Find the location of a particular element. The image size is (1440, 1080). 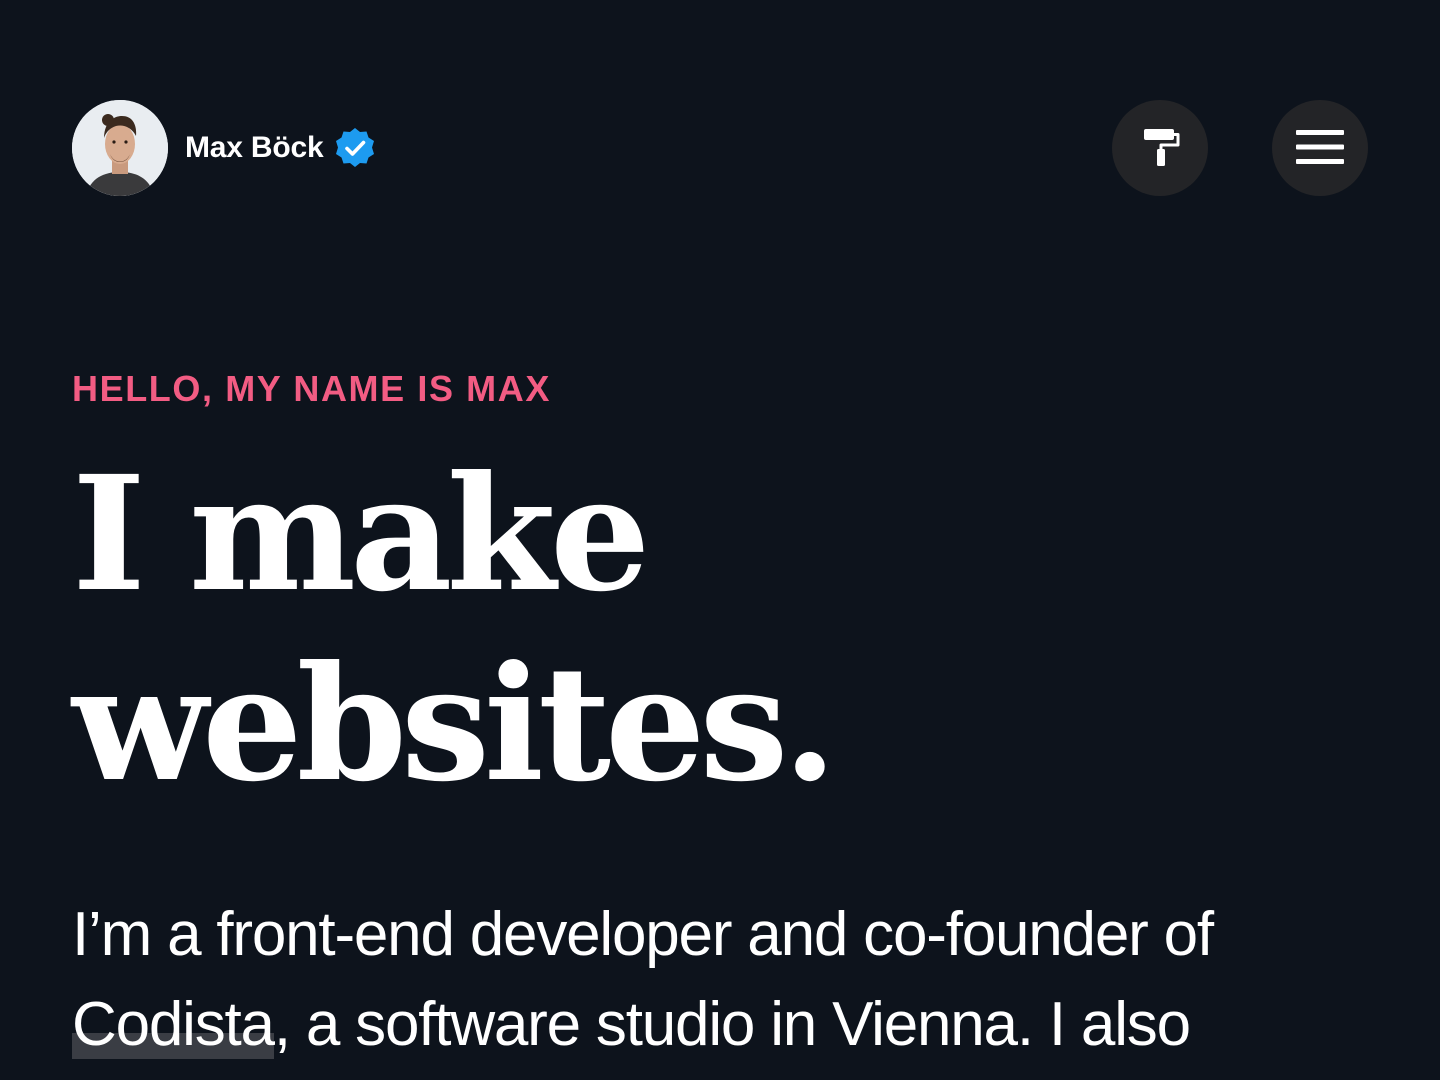

intro-text-2: , a software studio in Vienna. I also is located at coordinates (732, 1024).